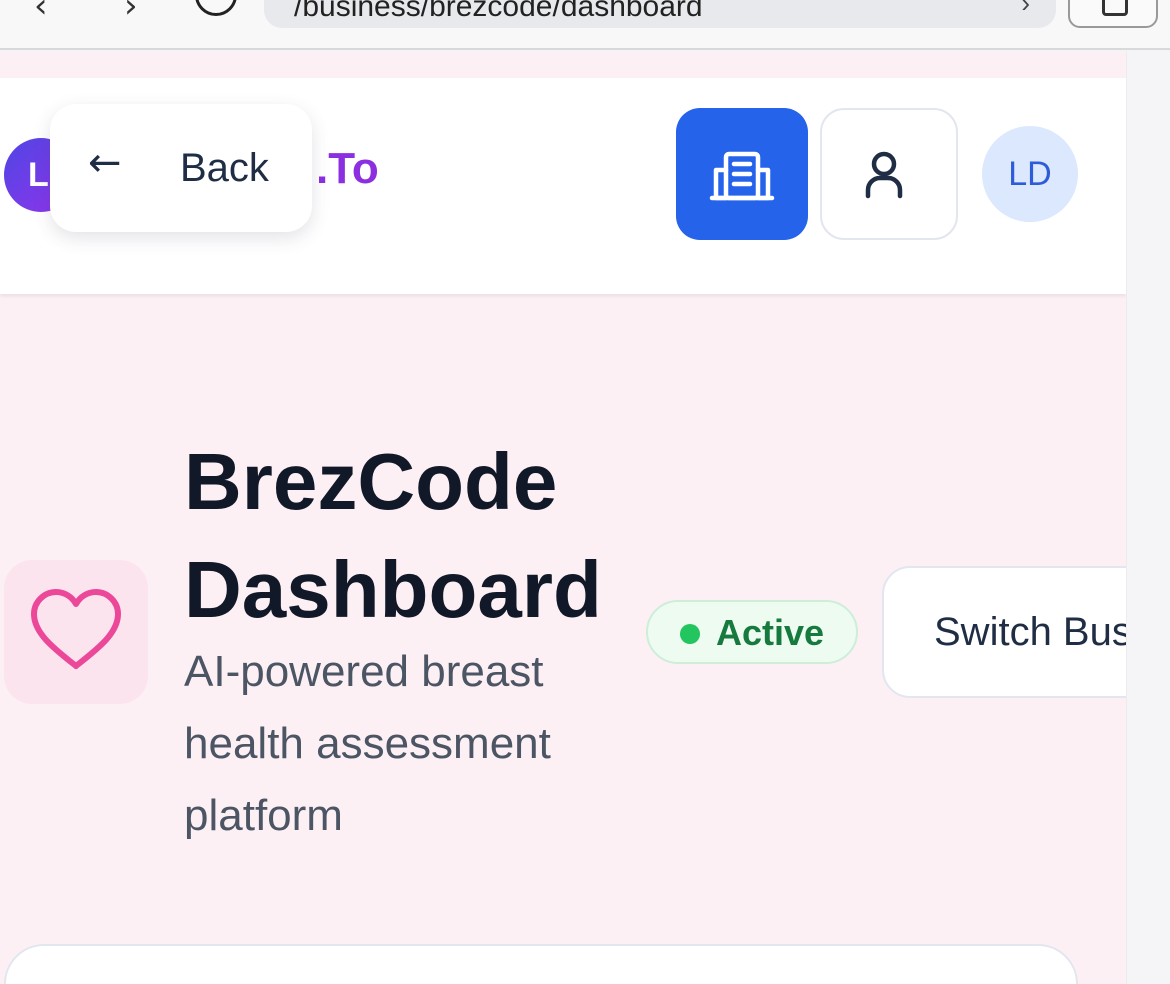 The image size is (1170, 984). What do you see at coordinates (393, 535) in the screenshot?
I see `page-title: BrezCode Dashboard` at bounding box center [393, 535].